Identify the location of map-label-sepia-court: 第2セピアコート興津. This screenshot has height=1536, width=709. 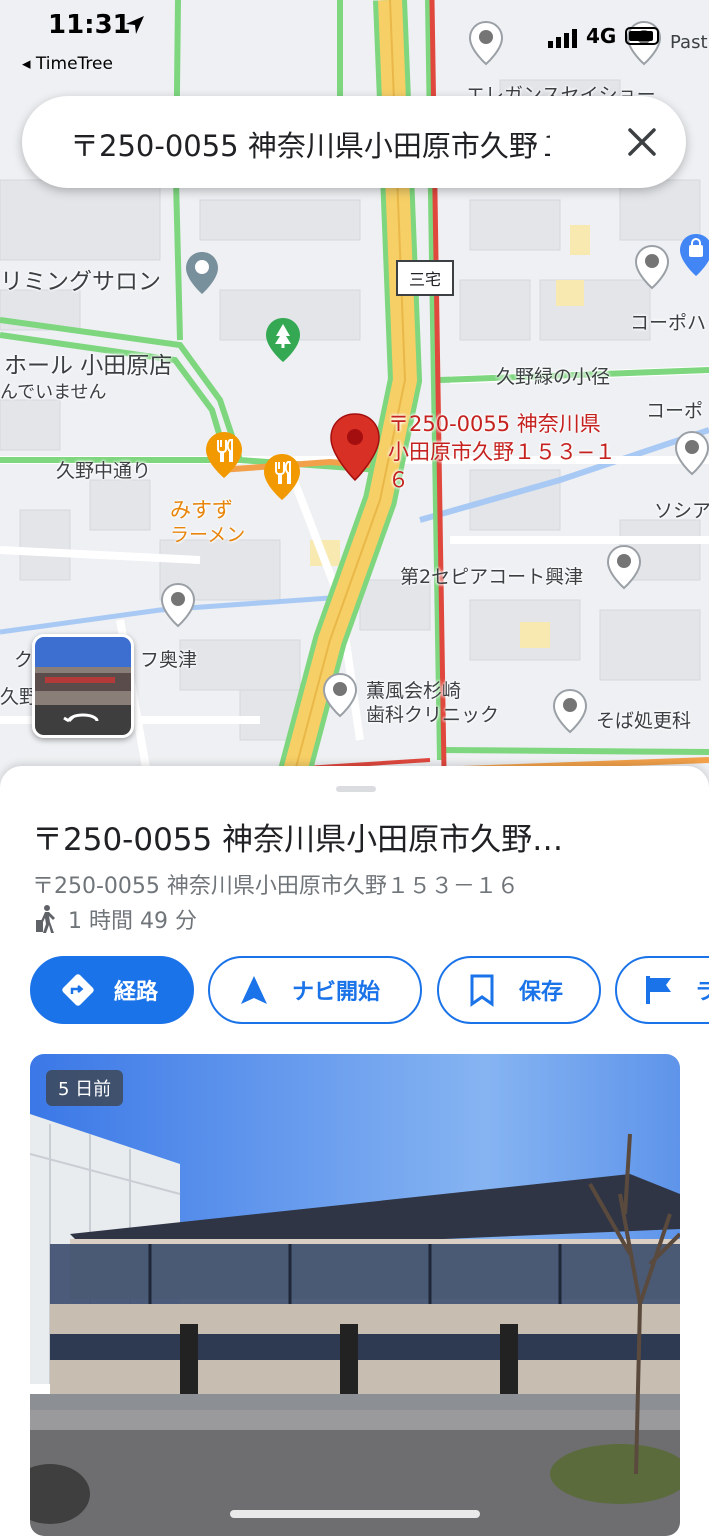
(492, 577).